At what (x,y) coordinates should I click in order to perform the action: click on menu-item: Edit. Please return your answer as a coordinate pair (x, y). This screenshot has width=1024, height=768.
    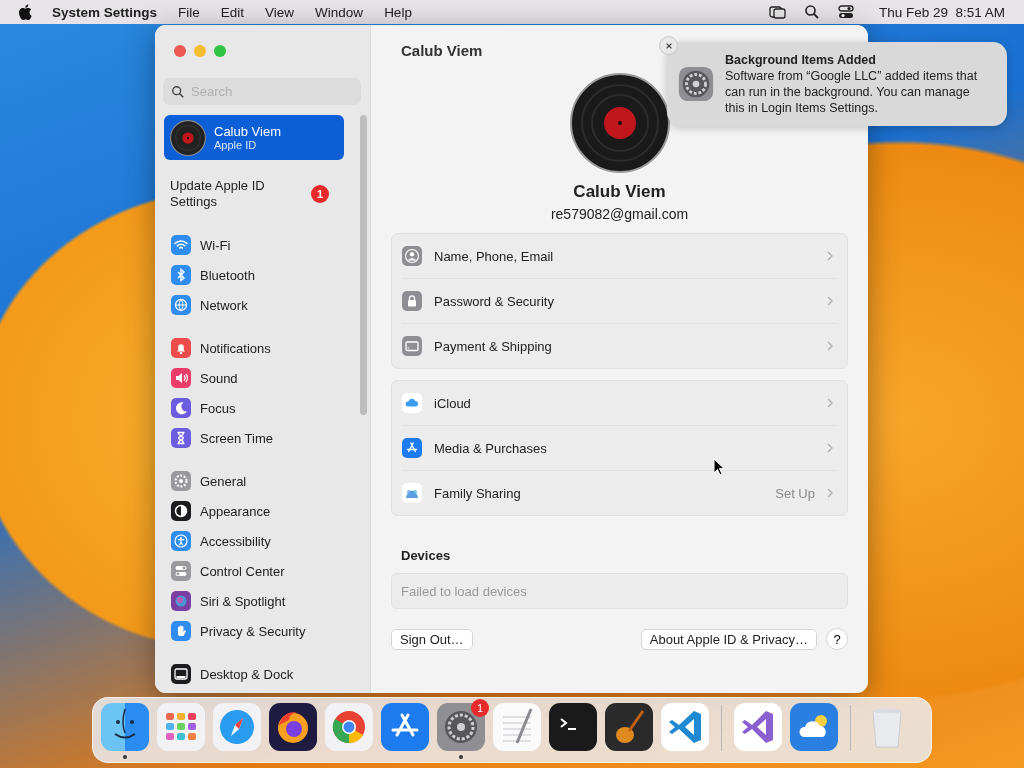
    Looking at the image, I should click on (232, 12).